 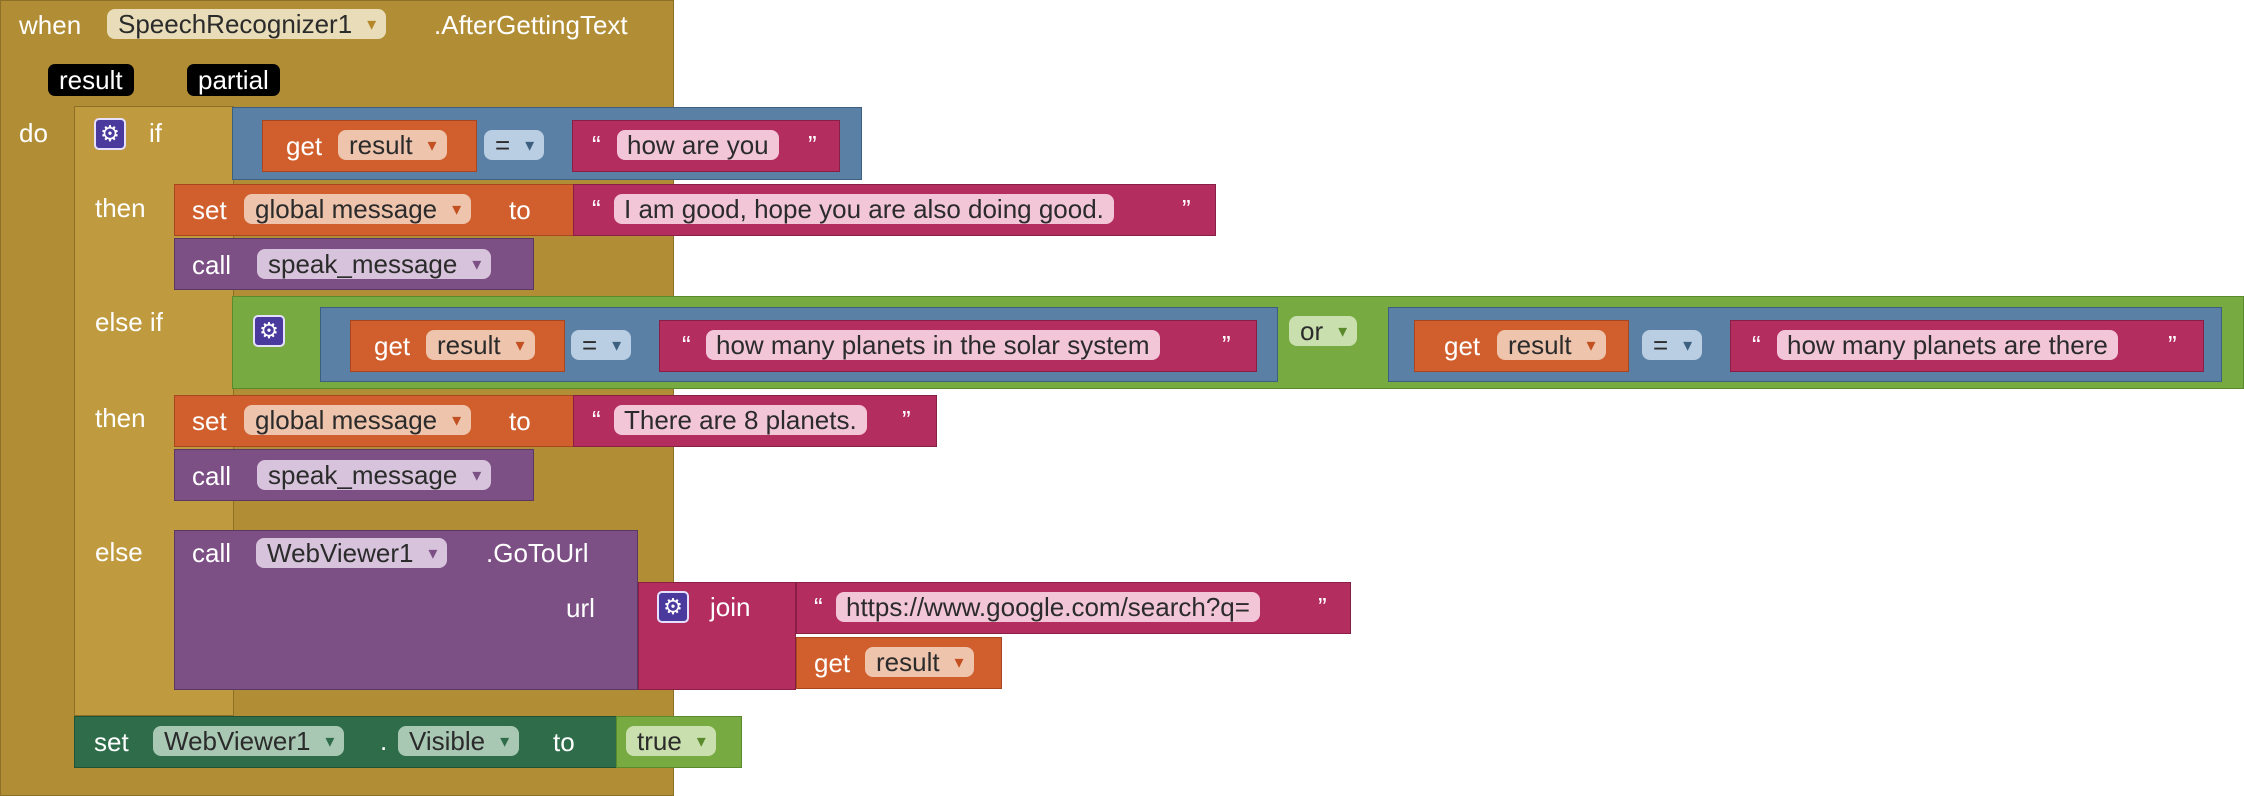 I want to click on else-label: else, so click(x=119, y=552).